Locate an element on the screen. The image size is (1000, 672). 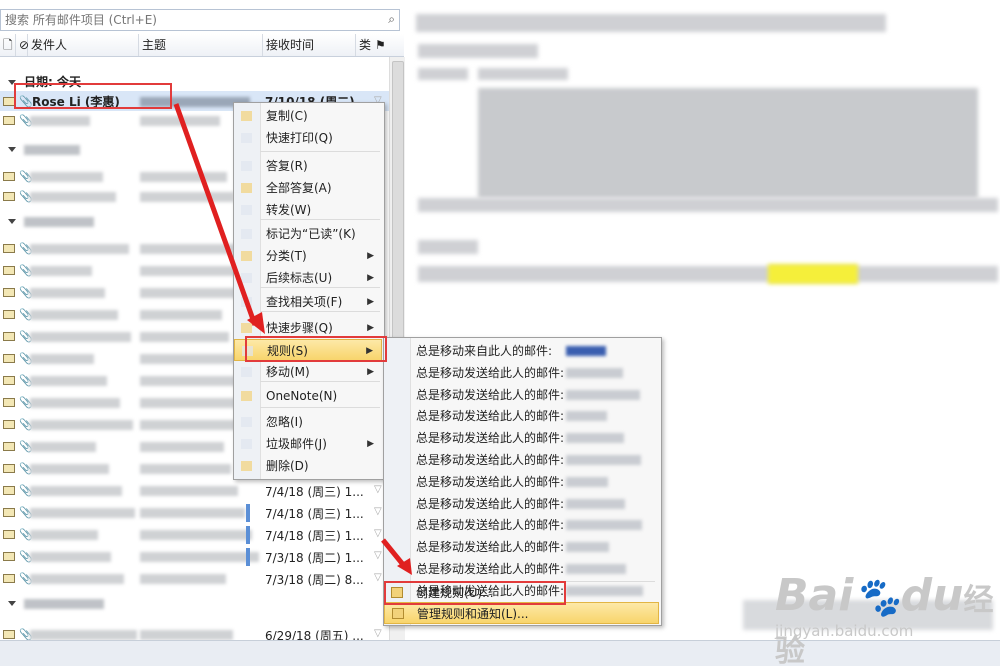
watermark-logo: Bai🐾du经验 is located at coordinates (884, 619).